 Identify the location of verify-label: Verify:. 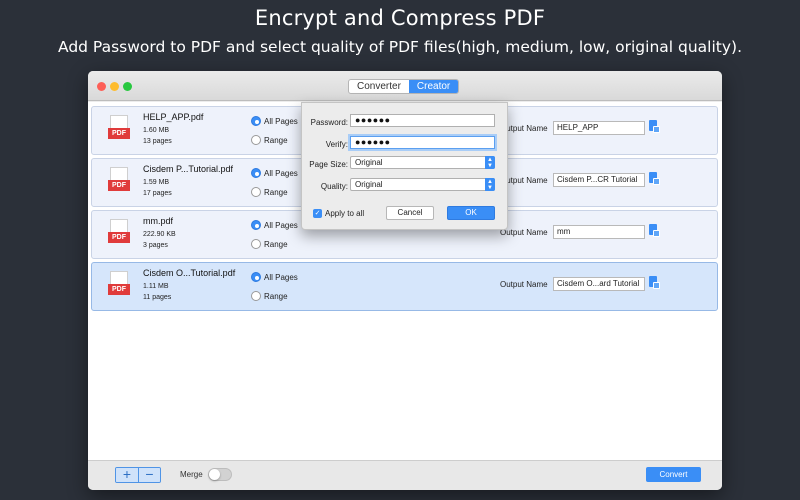
(336, 144).